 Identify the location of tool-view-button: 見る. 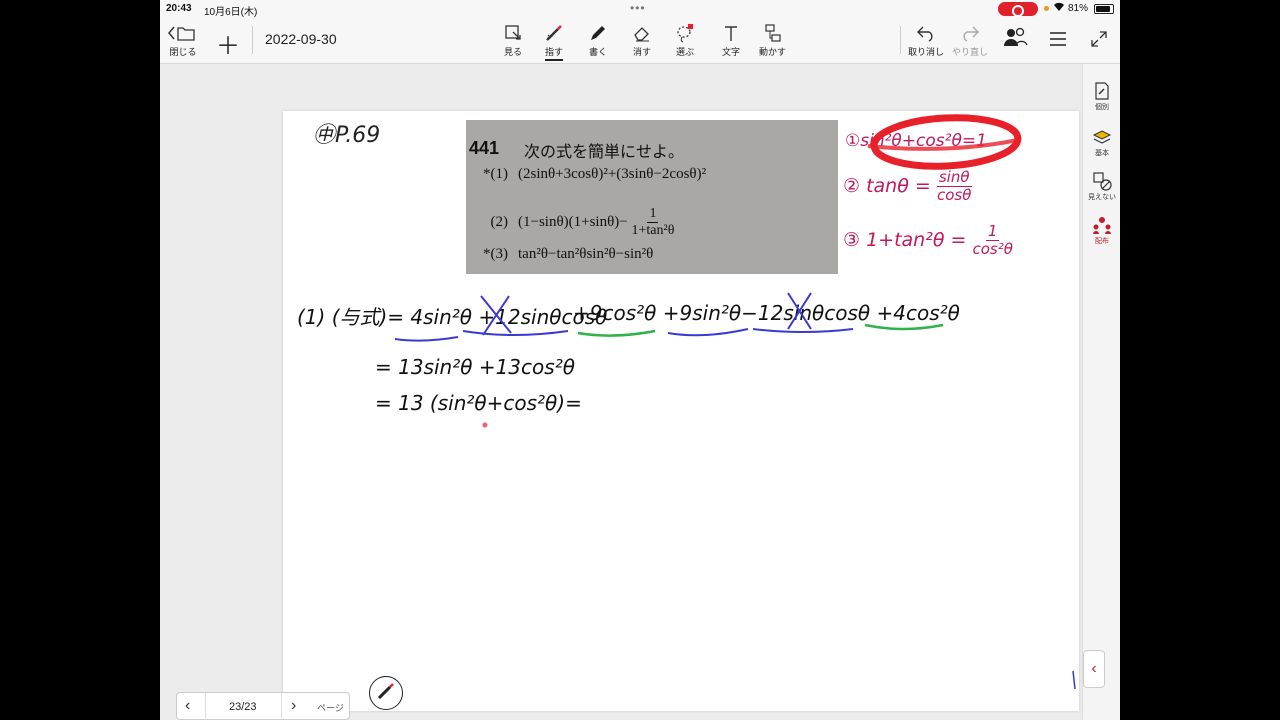
(513, 40).